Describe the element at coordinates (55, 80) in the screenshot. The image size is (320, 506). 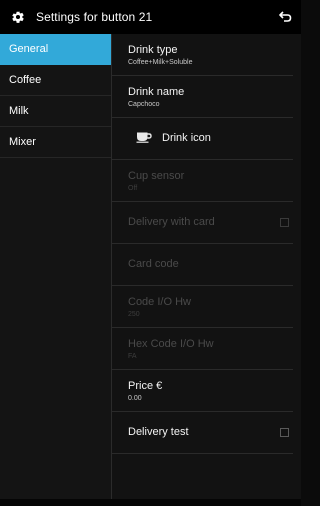
I see `sidebar-item-coffee: Coffee` at that location.